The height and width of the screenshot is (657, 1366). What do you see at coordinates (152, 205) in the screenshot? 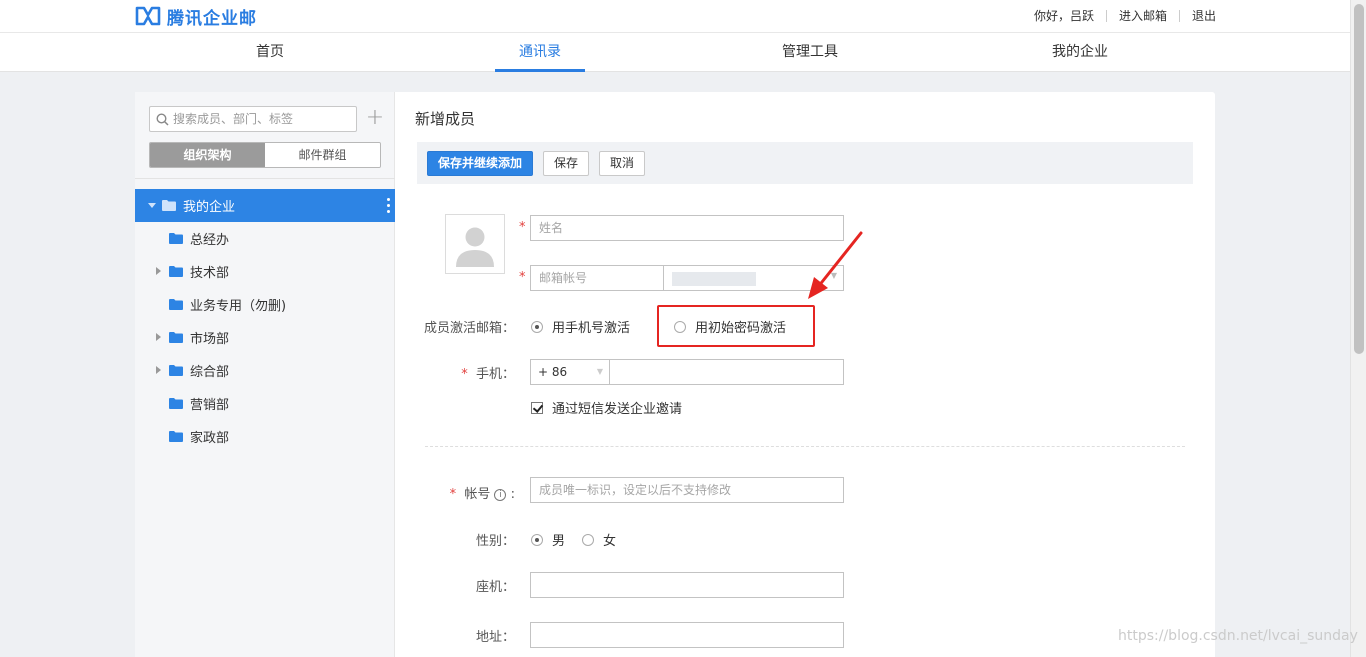
I see `caret-down-icon` at bounding box center [152, 205].